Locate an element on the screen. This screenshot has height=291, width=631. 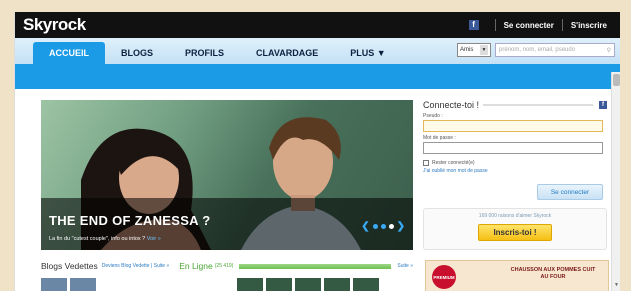
search-bar: Amis ▼ prénom, nom, email, pseudo ⚲ is located at coordinates (536, 50).